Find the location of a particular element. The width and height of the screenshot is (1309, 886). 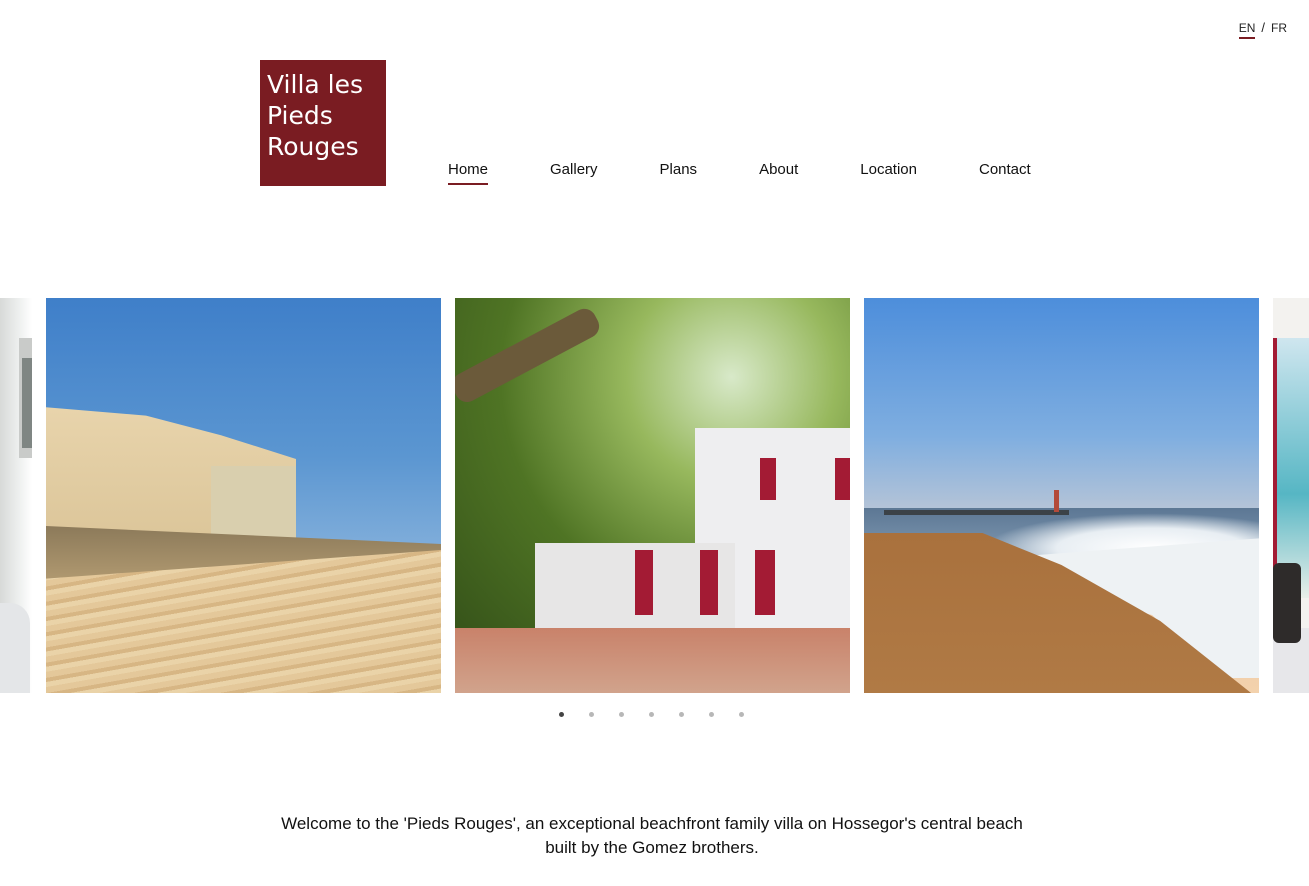

carousel-pagination is located at coordinates (664, 714).